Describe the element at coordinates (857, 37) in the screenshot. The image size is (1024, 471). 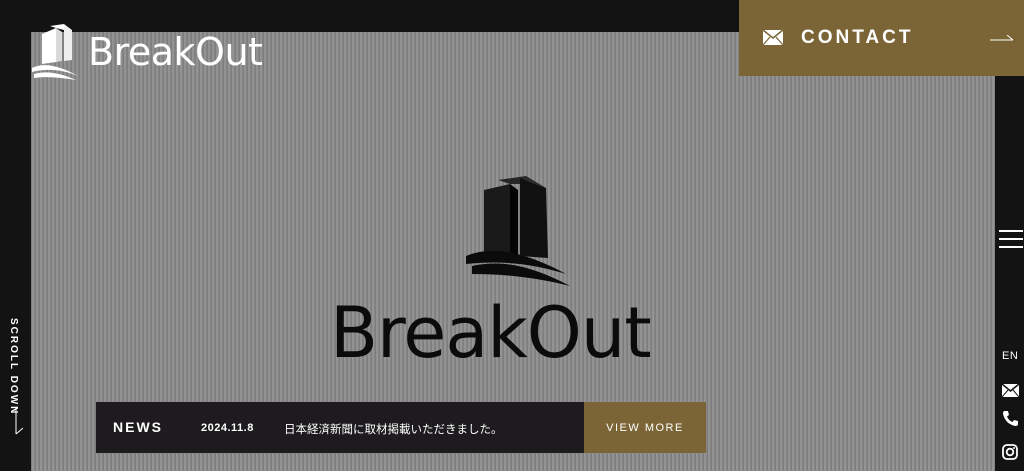
I see `contact-label: CONTACT` at that location.